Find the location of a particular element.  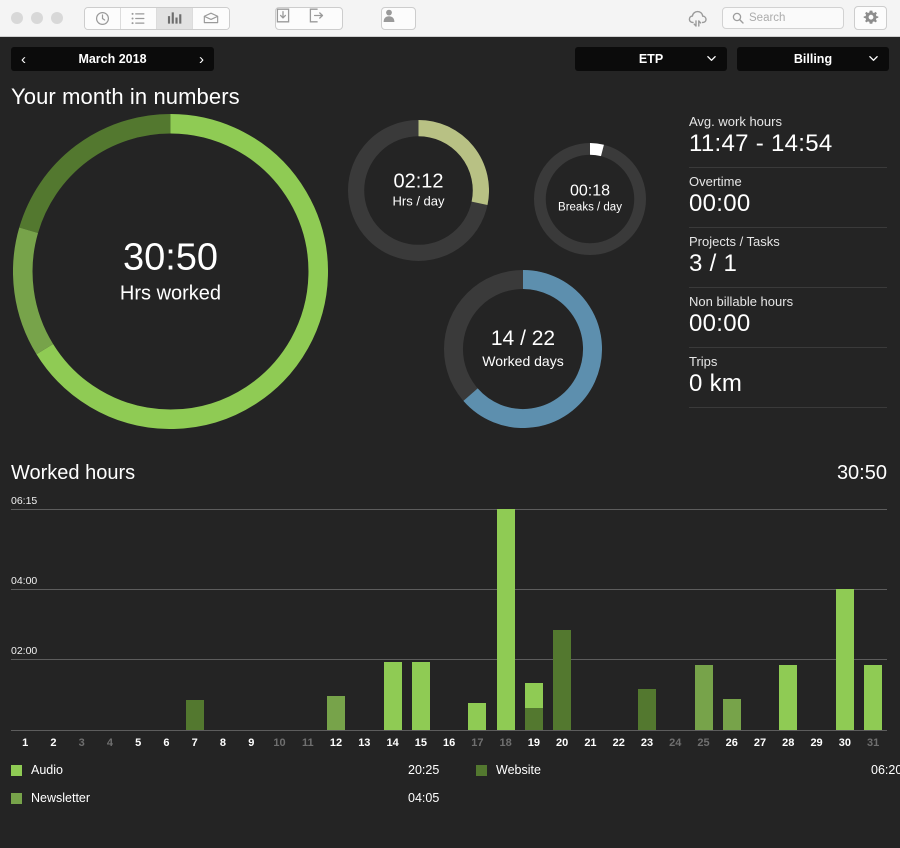

close-button is located at coordinates (17, 18).